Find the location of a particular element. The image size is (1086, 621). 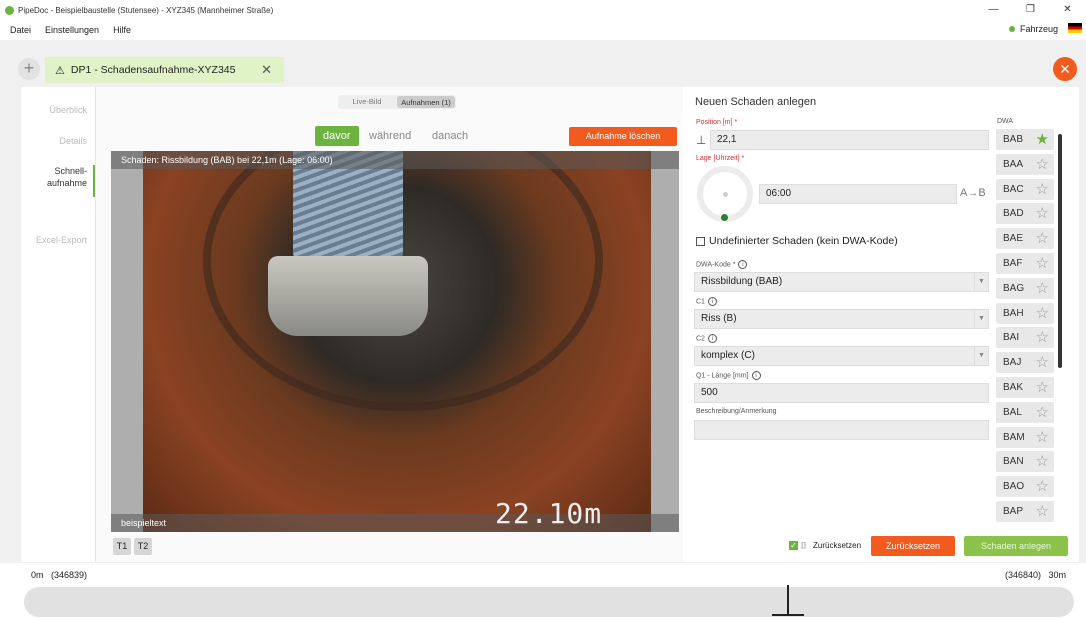

dwa-item-bab: BAB ★ is located at coordinates (1025, 139).